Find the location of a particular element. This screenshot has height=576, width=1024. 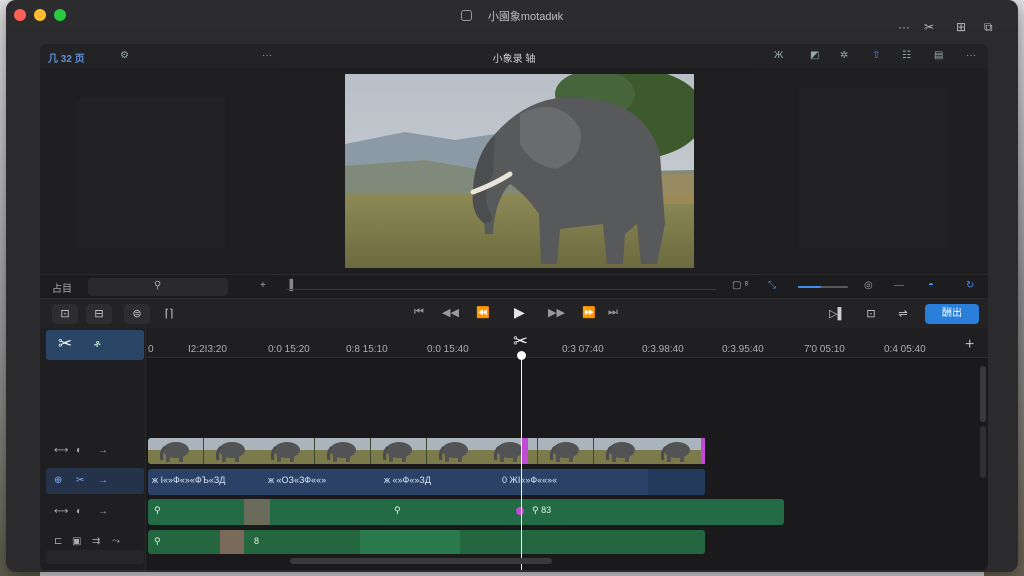

adjust-icon: ☷ is located at coordinates (906, 55).